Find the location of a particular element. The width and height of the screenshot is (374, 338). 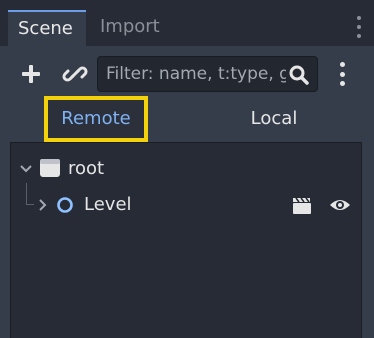

folder-icon is located at coordinates (50, 168).